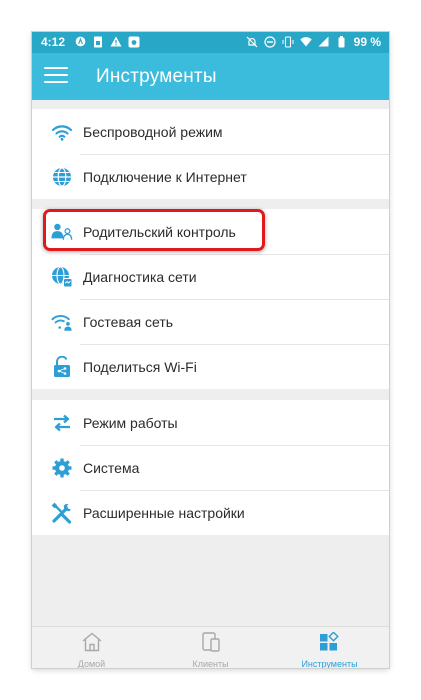  I want to click on menu-item-guest-network: Гостевая сеть, so click(210, 321).